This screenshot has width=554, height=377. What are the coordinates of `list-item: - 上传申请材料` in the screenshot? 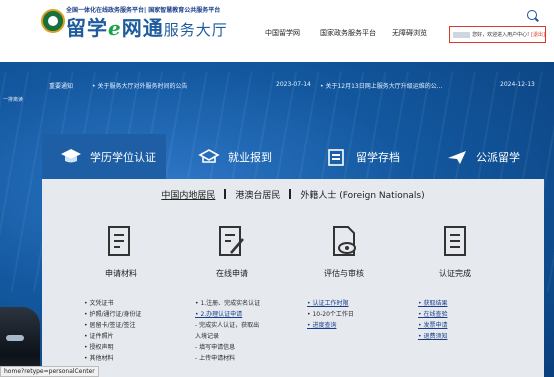 It's located at (215, 358).